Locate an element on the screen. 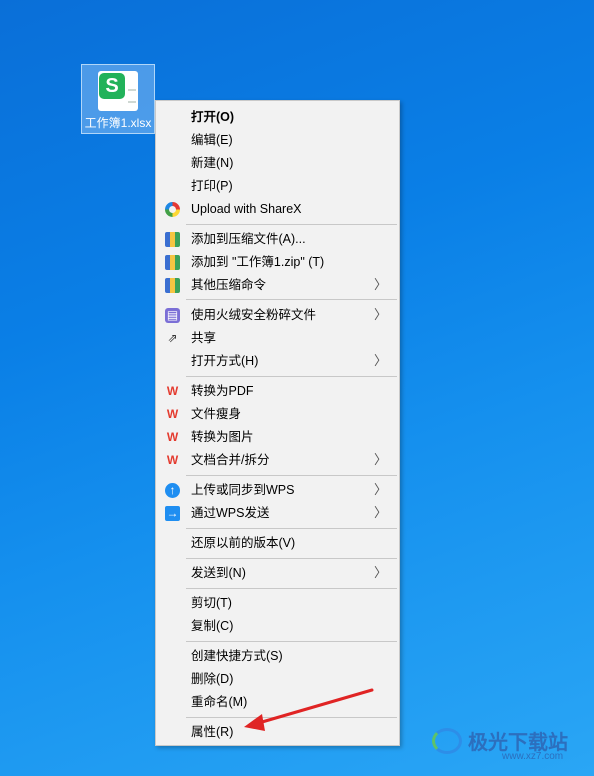  annotation-arrow-icon is located at coordinates (309, 709).